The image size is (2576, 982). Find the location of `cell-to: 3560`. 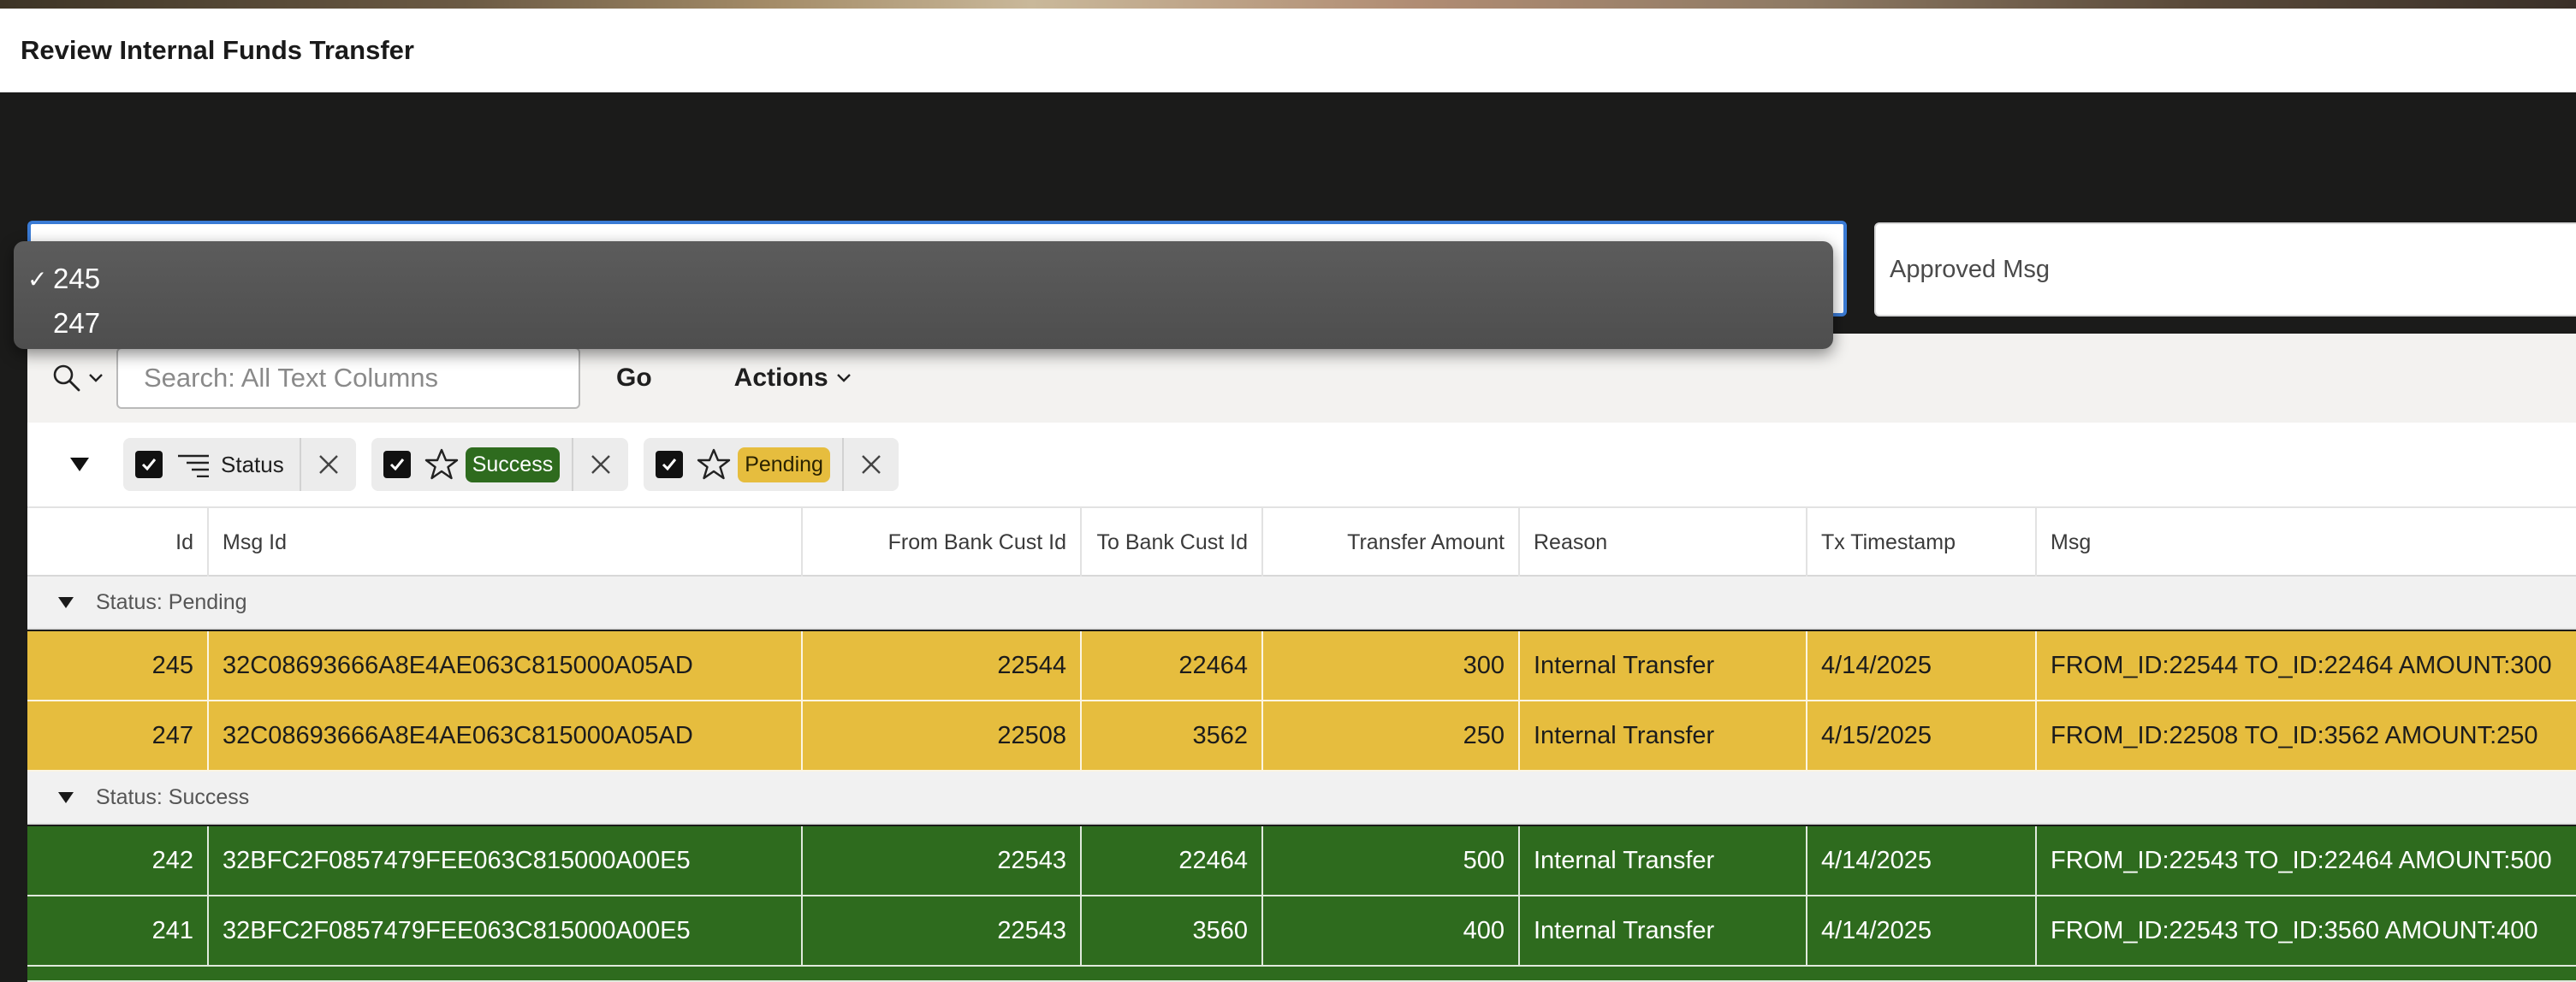

cell-to: 3560 is located at coordinates (1172, 930).